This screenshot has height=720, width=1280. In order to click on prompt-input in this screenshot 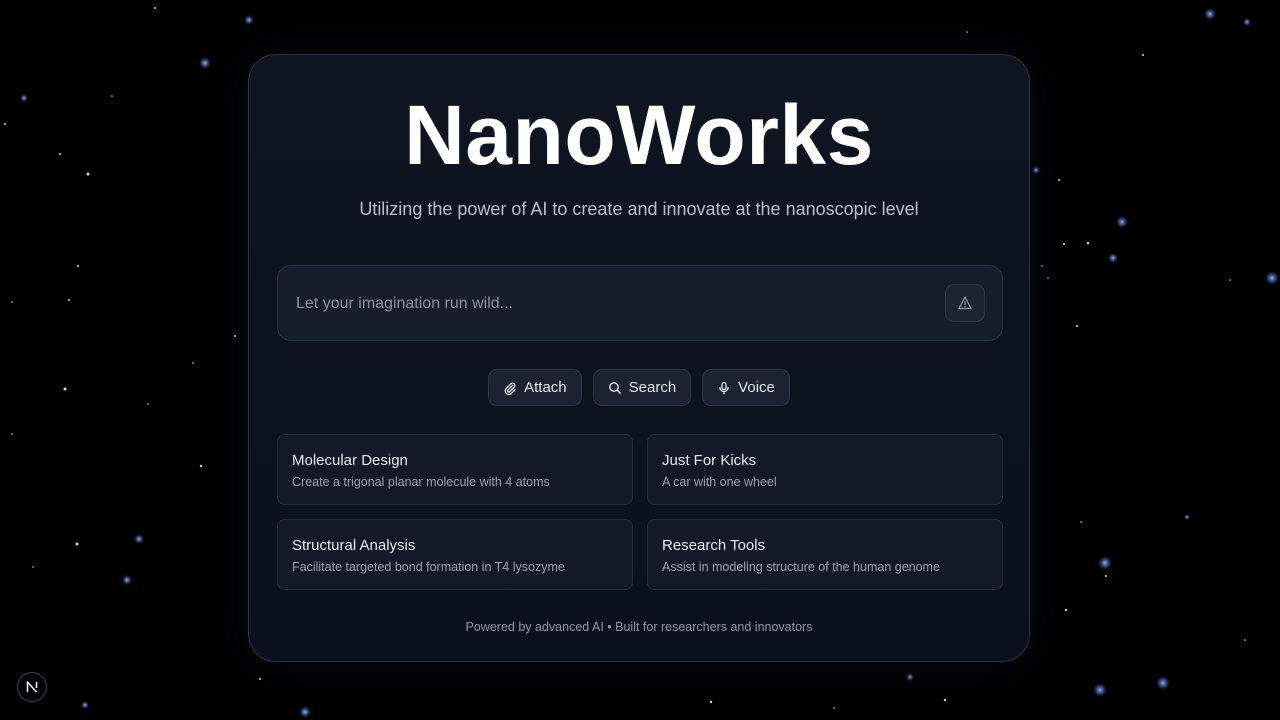, I will do `click(606, 304)`.